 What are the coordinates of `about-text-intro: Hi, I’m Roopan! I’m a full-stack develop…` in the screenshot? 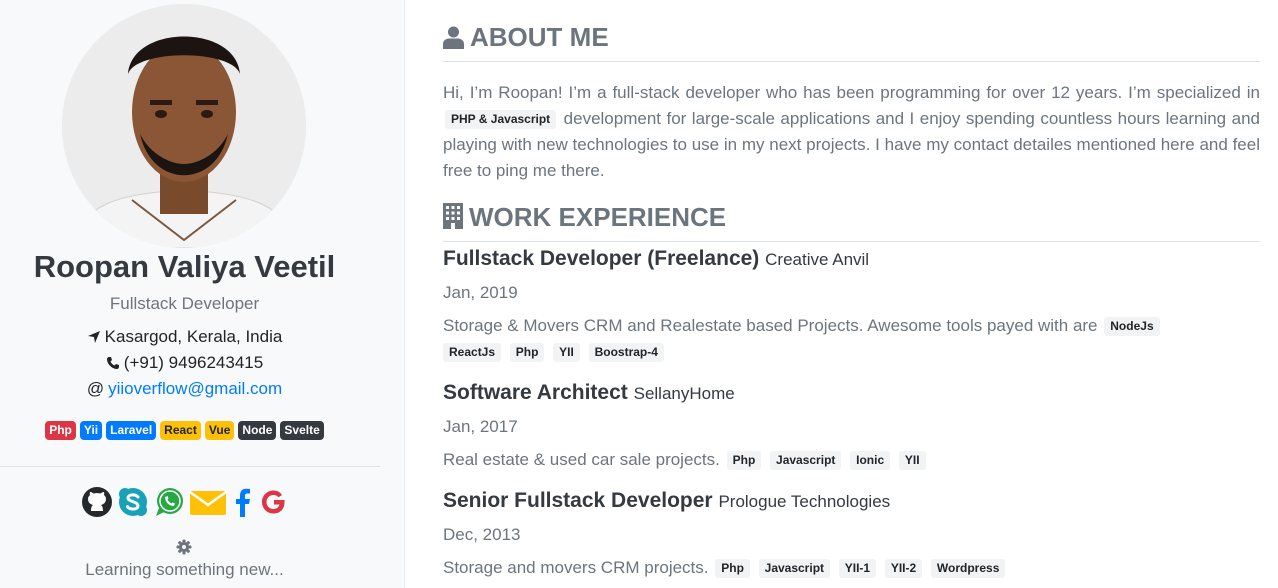 It's located at (851, 92).